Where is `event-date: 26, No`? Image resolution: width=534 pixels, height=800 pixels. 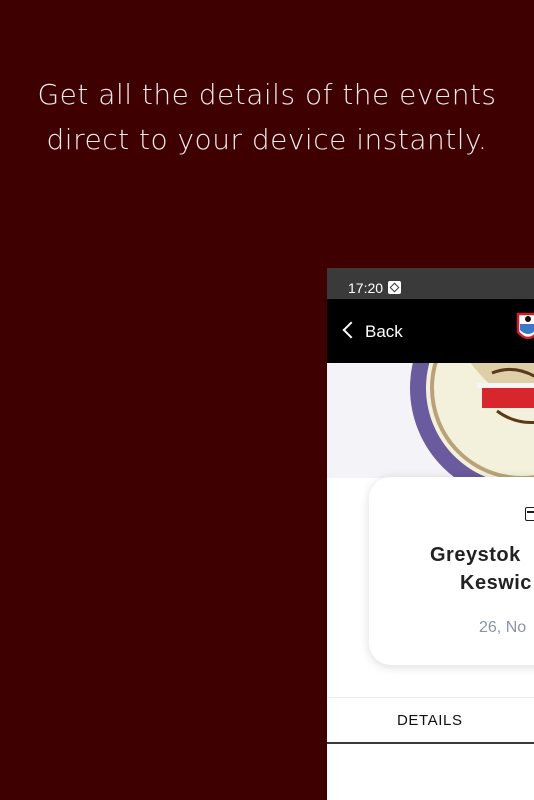 event-date: 26, No is located at coordinates (503, 627).